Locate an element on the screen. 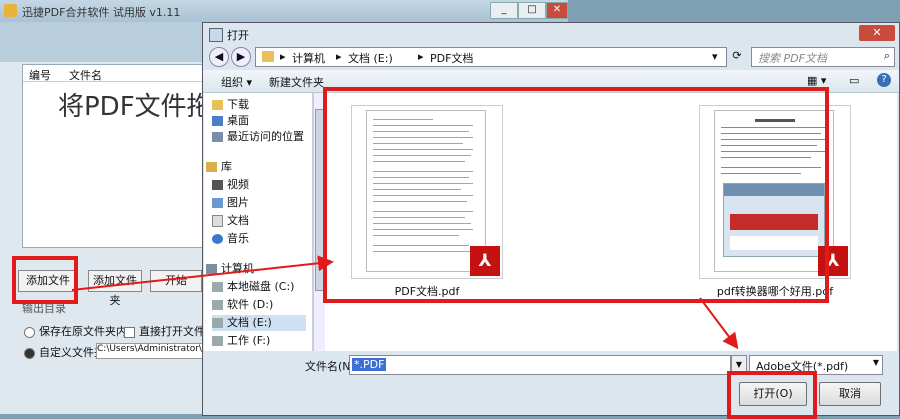  arrow-to-files is located at coordinates (202, 273).